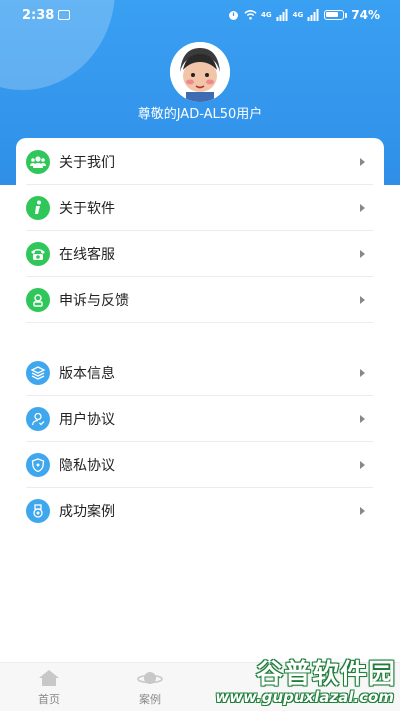  Describe the element at coordinates (38, 253) in the screenshot. I see `phone-icon` at that location.